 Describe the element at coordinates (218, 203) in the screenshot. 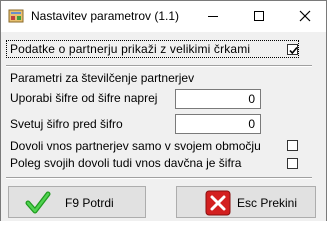

I see `red-x-icon` at that location.